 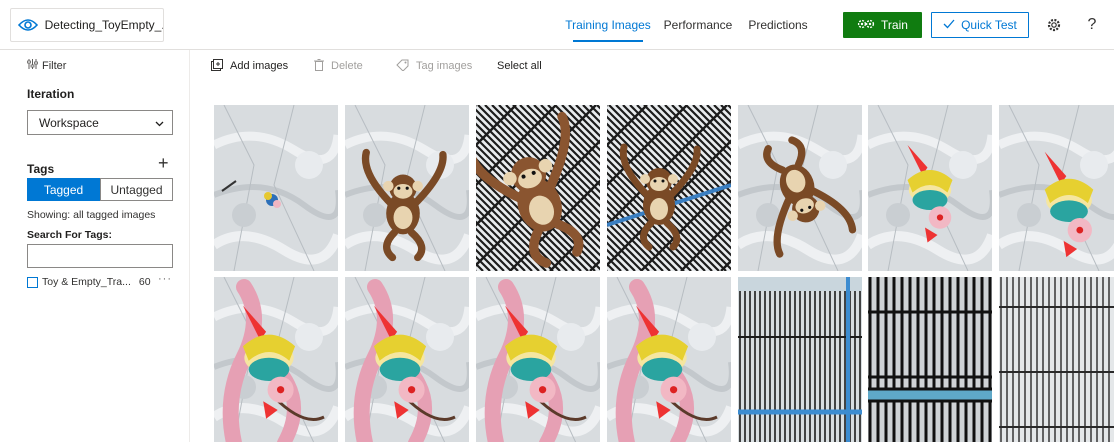 I want to click on tags-title: Tags, so click(x=41, y=169).